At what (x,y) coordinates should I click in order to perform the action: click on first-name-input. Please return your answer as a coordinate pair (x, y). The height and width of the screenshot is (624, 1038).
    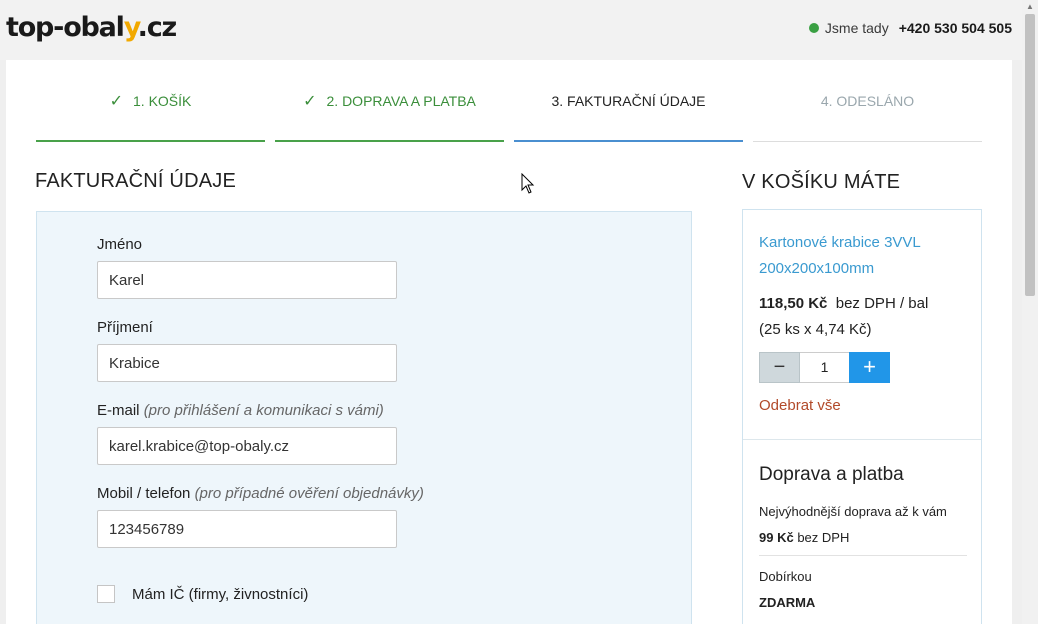
    Looking at the image, I should click on (247, 280).